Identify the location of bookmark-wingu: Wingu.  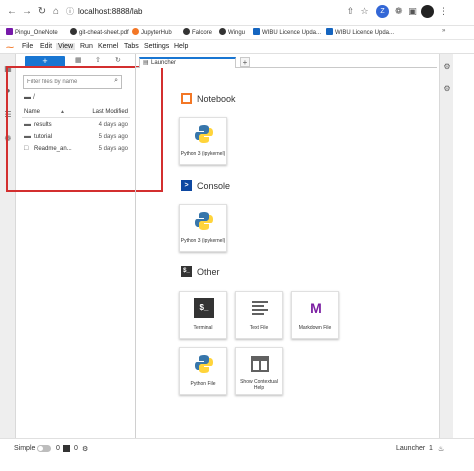
(232, 32).